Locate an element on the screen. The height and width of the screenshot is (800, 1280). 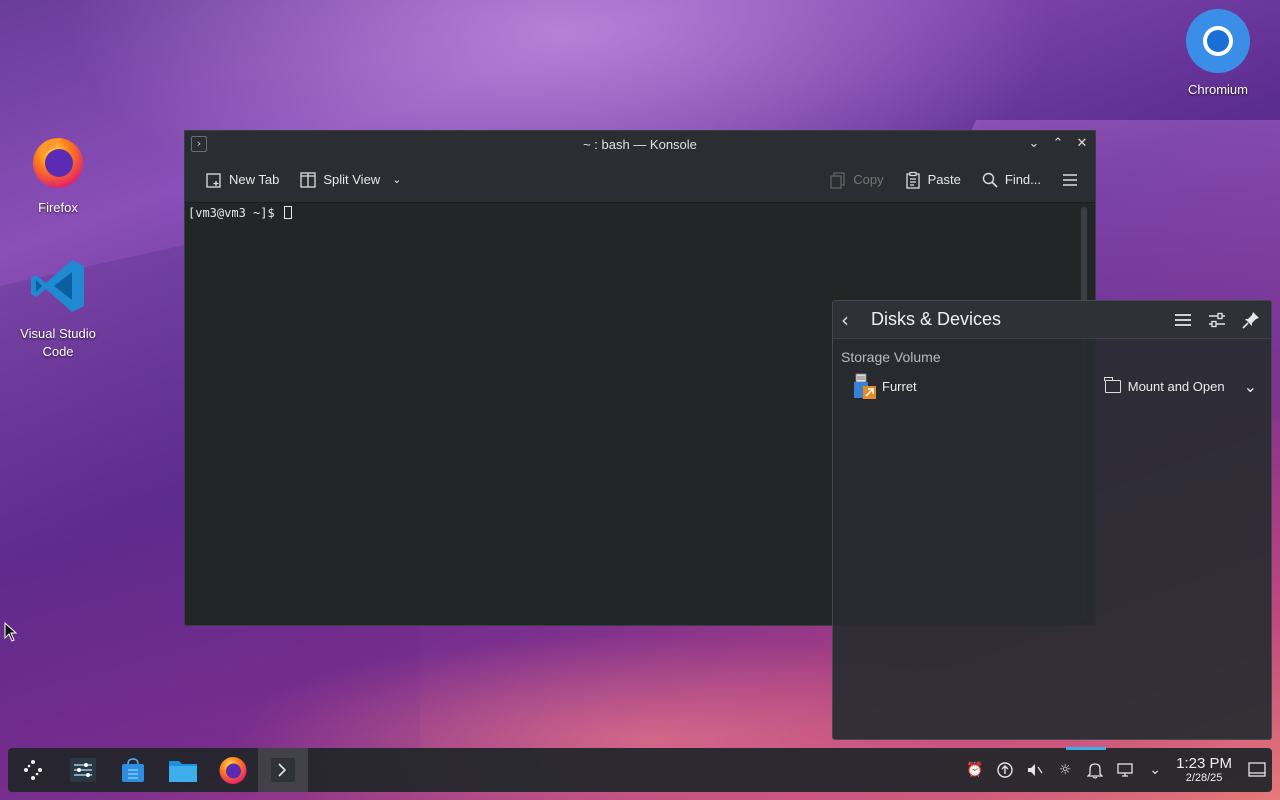
window-titlebar: › ~ : bash — Konsole ⌄ ⌃ ✕ is located at coordinates (640, 144).